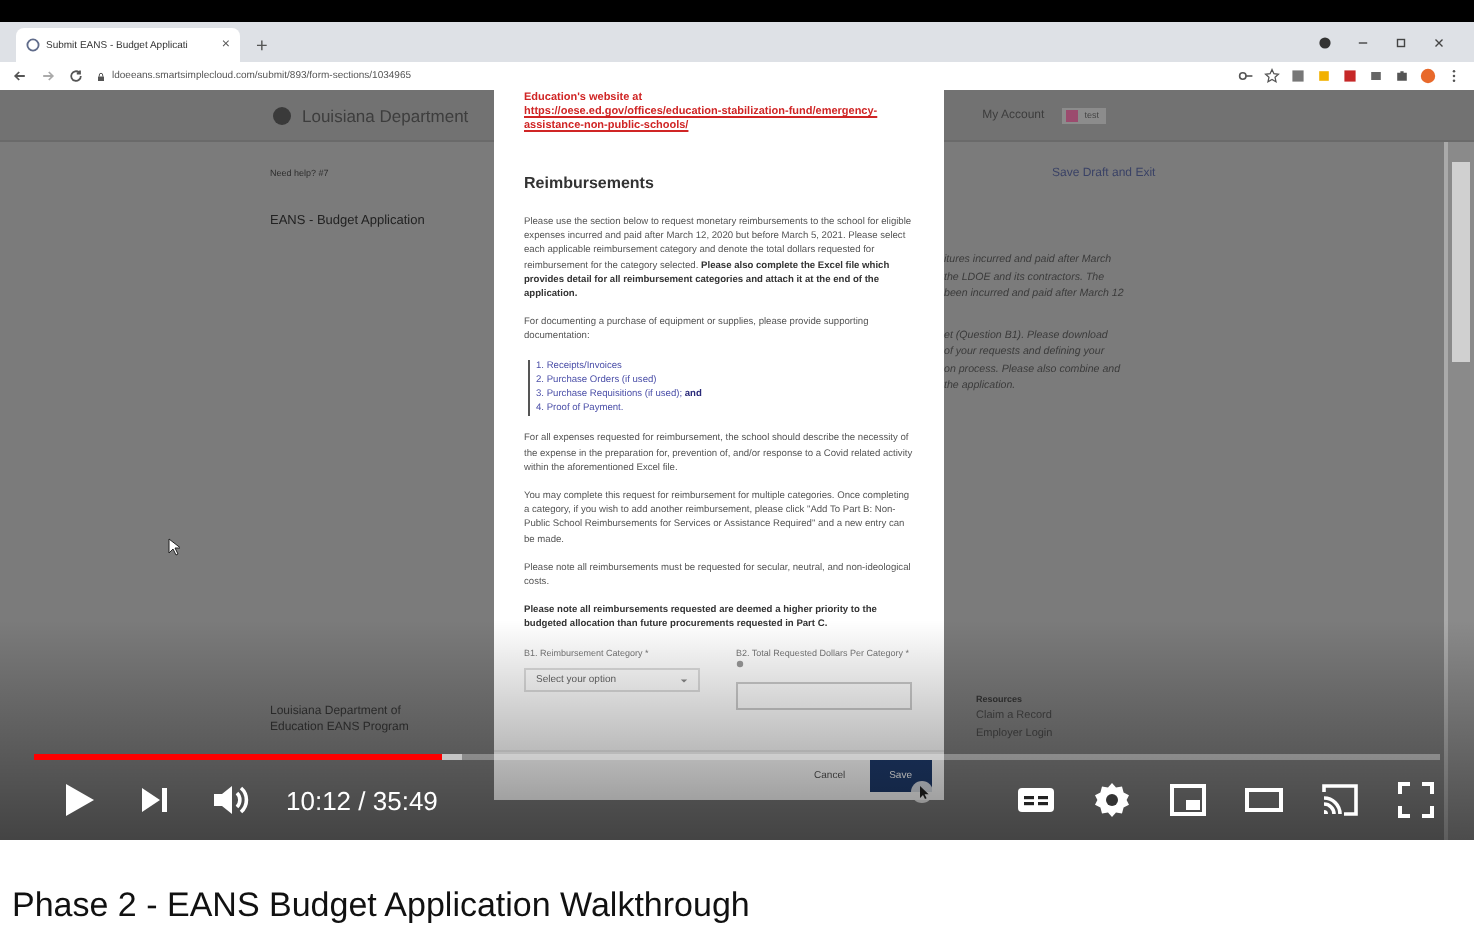 The height and width of the screenshot is (936, 1474). I want to click on back-icon, so click(20, 76).